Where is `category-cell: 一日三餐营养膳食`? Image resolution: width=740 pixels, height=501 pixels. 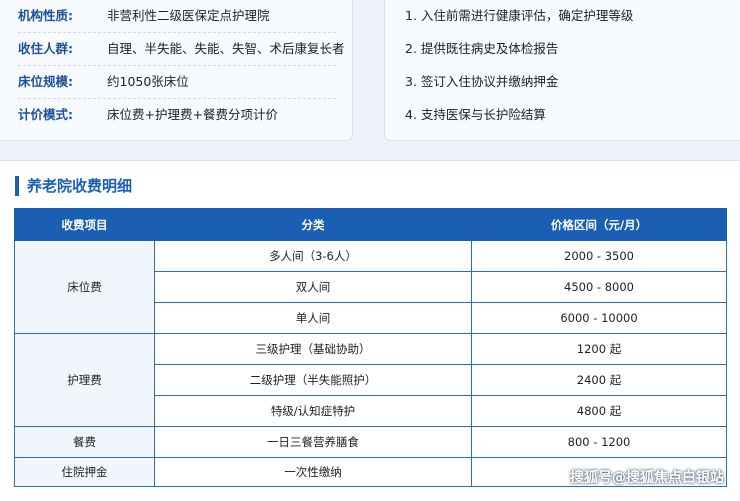
category-cell: 一日三餐营养膳食 is located at coordinates (313, 442).